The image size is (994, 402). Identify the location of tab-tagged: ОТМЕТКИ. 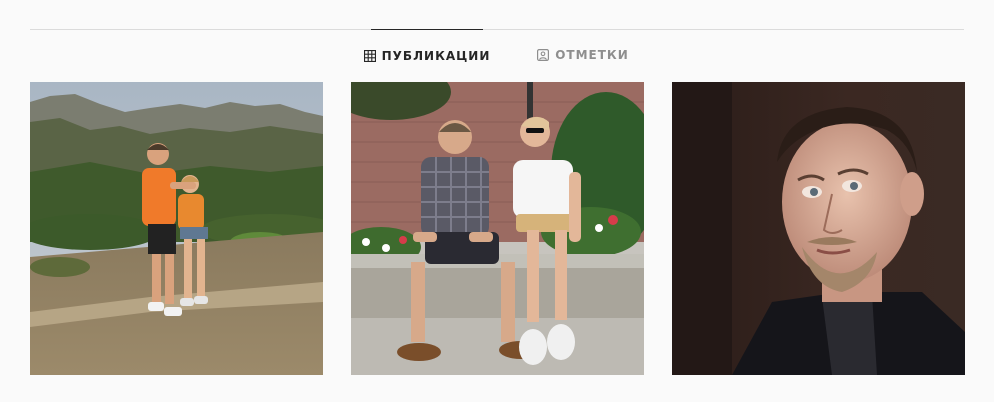
(583, 55).